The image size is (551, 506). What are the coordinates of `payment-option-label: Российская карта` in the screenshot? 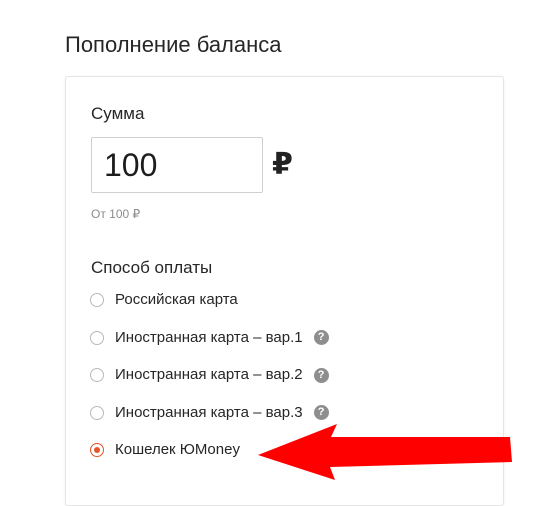 It's located at (176, 299).